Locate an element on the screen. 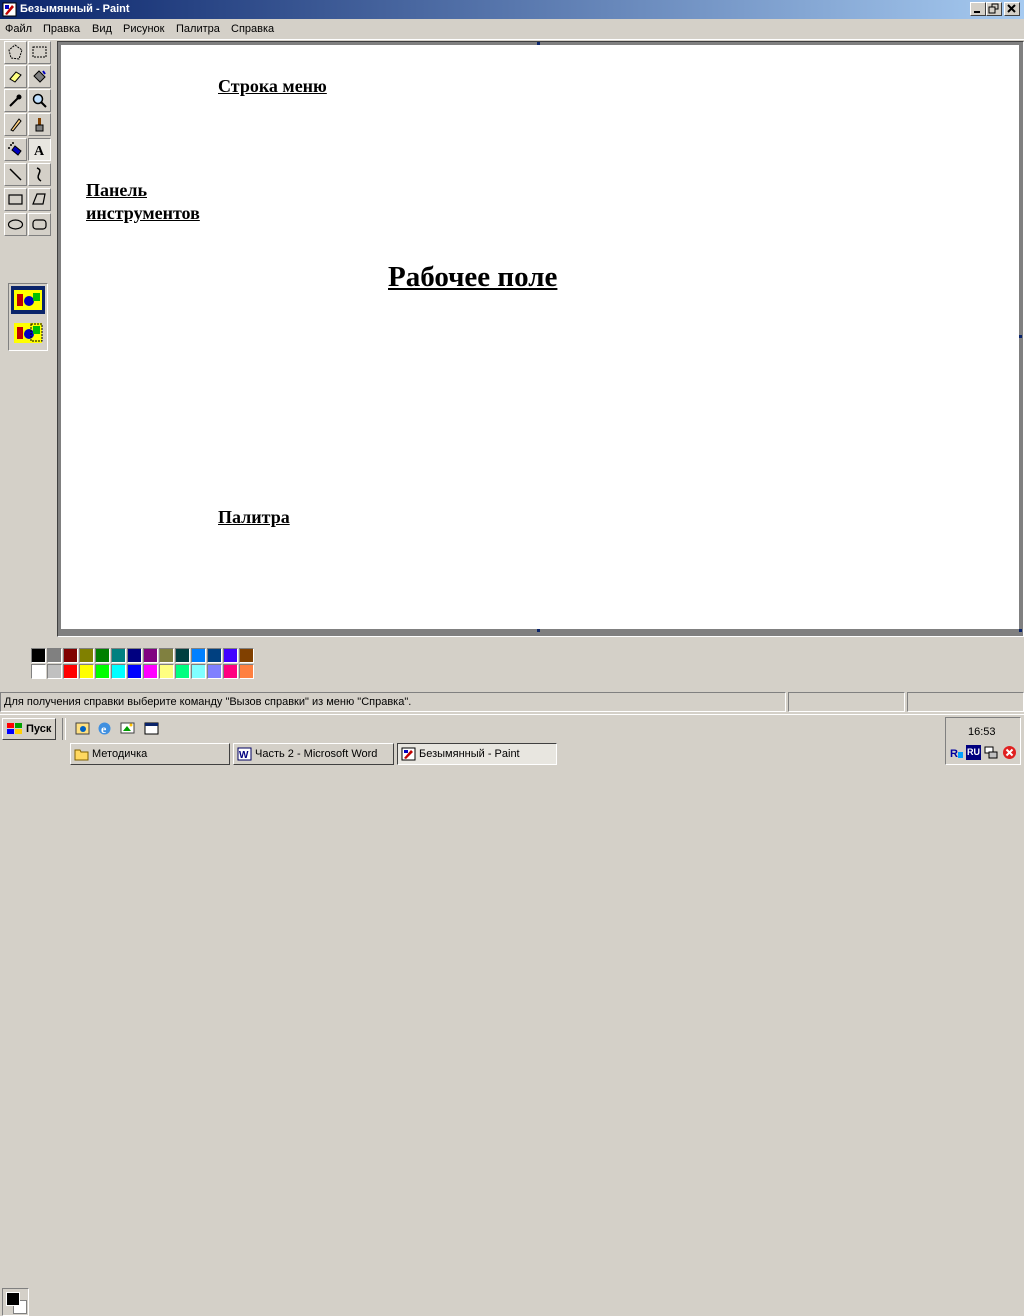 Image resolution: width=1024 pixels, height=1316 pixels. menu-palette: Палитра is located at coordinates (198, 29).